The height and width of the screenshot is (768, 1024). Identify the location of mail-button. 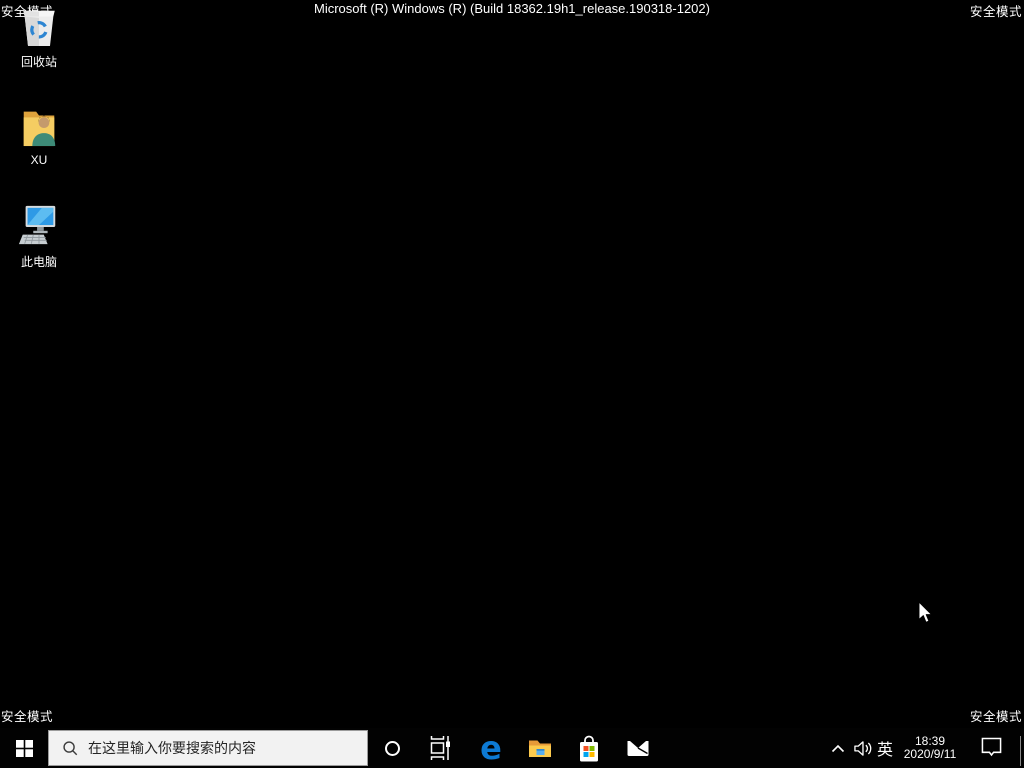
(638, 748).